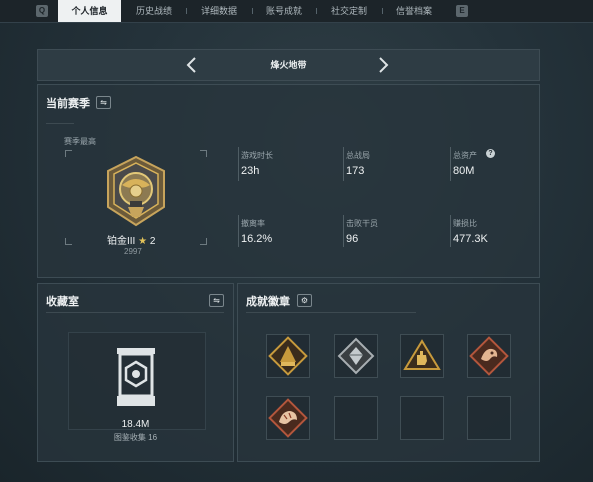  I want to click on rank-name-text: 铂金III, so click(121, 241).